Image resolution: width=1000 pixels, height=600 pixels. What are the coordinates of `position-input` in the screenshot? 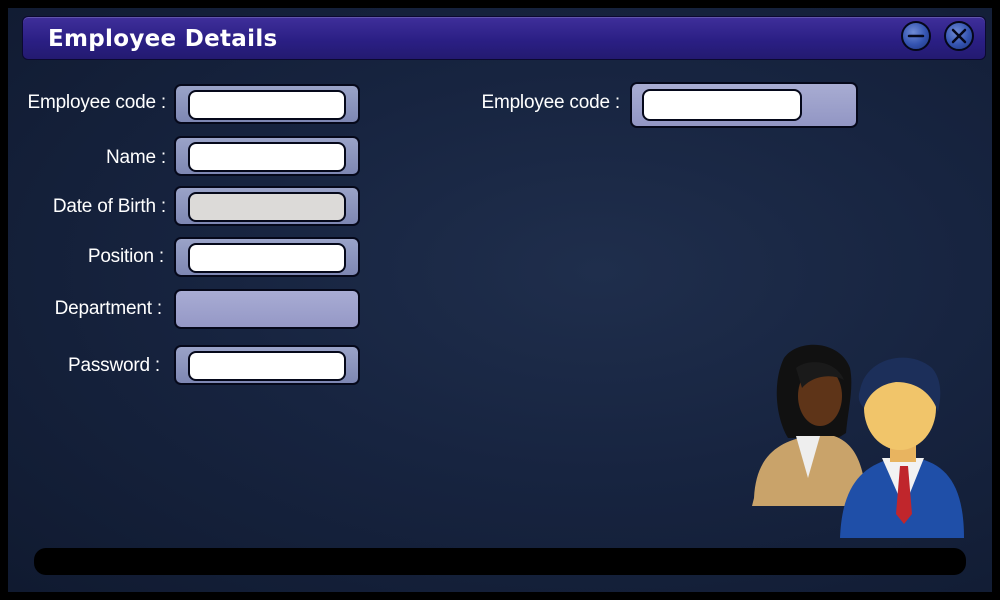 It's located at (267, 258).